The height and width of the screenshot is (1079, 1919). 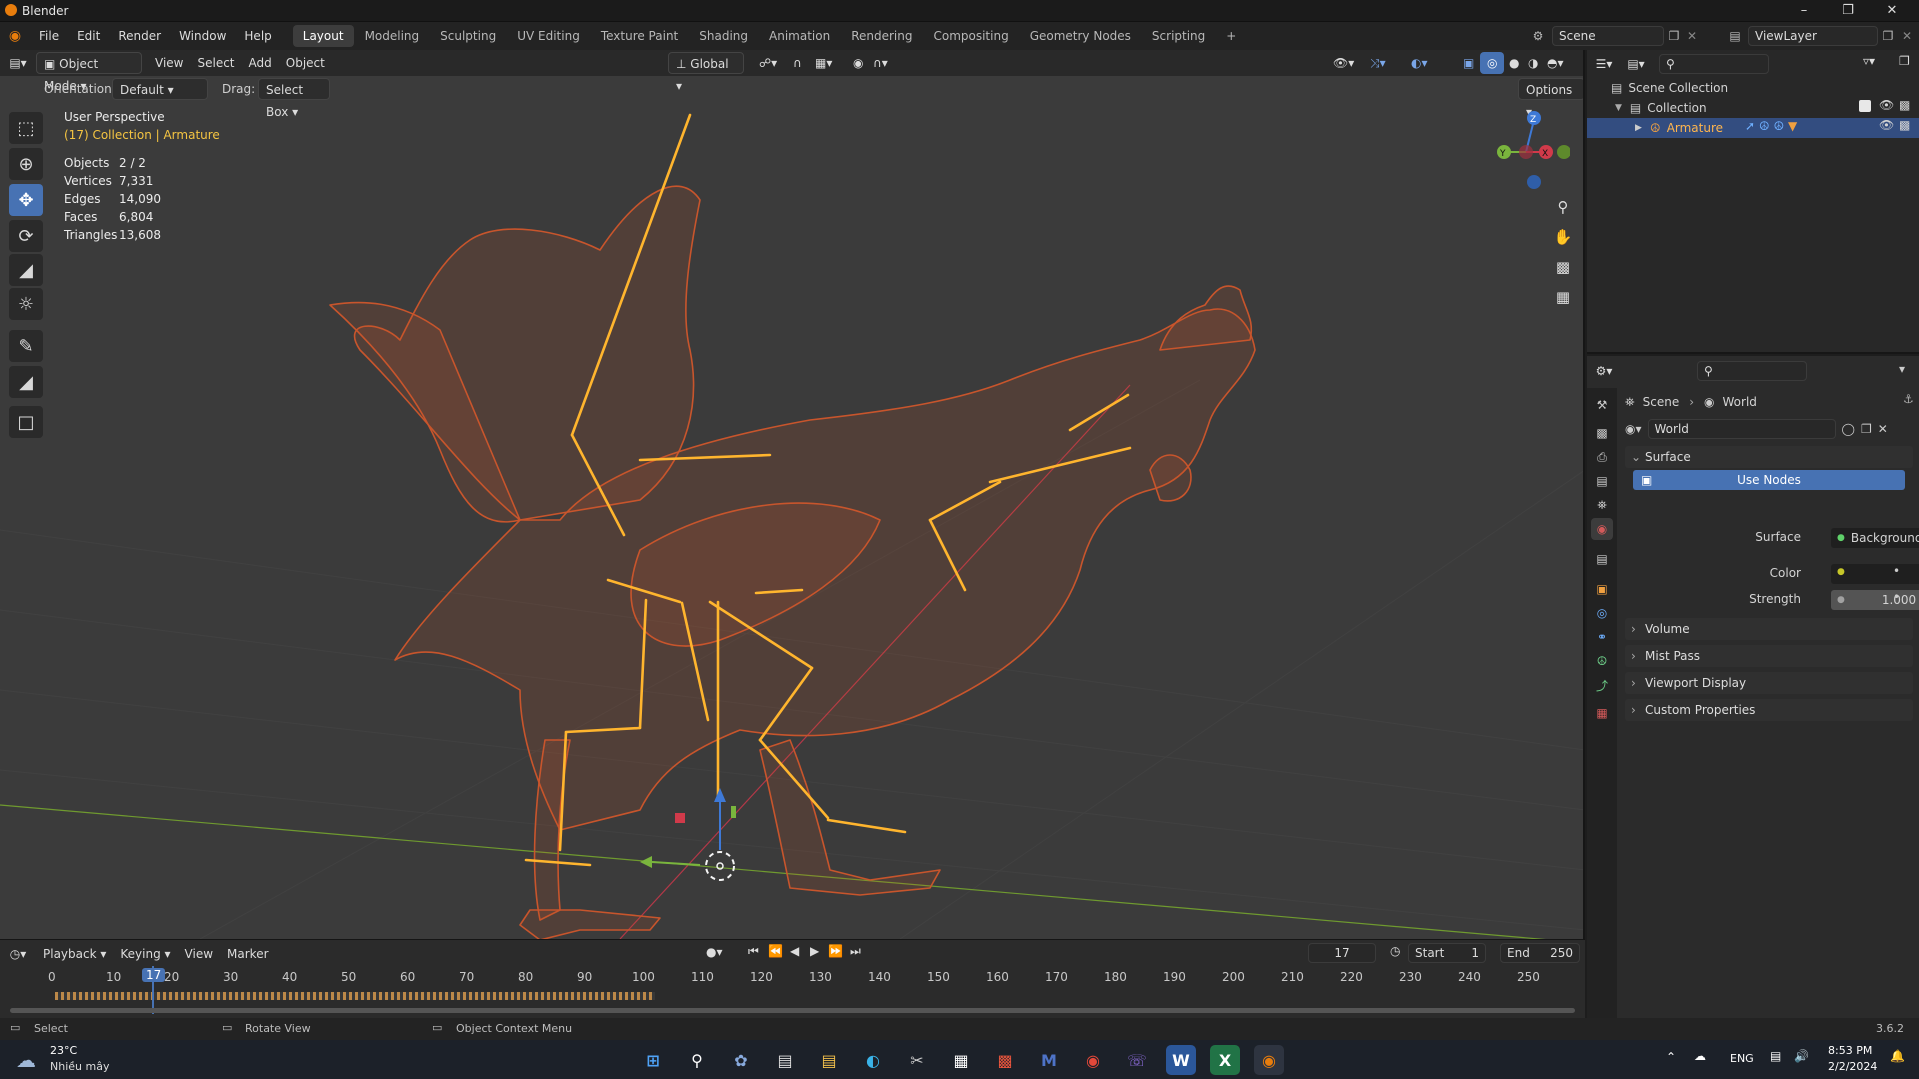 I want to click on collection-tab-icon: ▤, so click(x=1602, y=559).